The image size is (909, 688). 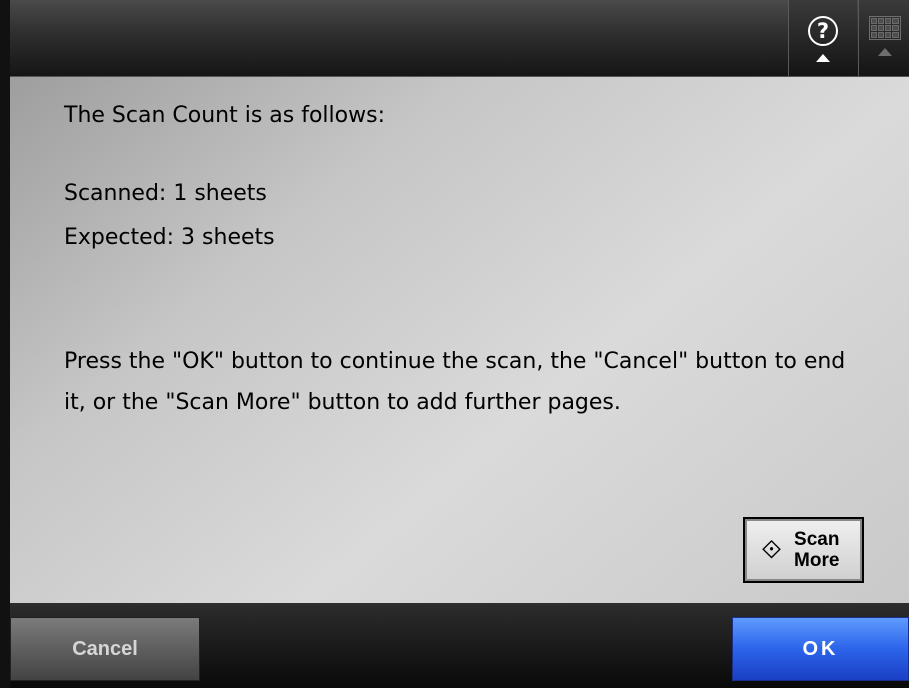 What do you see at coordinates (817, 539) in the screenshot?
I see `scan-more-label-line1: Scan` at bounding box center [817, 539].